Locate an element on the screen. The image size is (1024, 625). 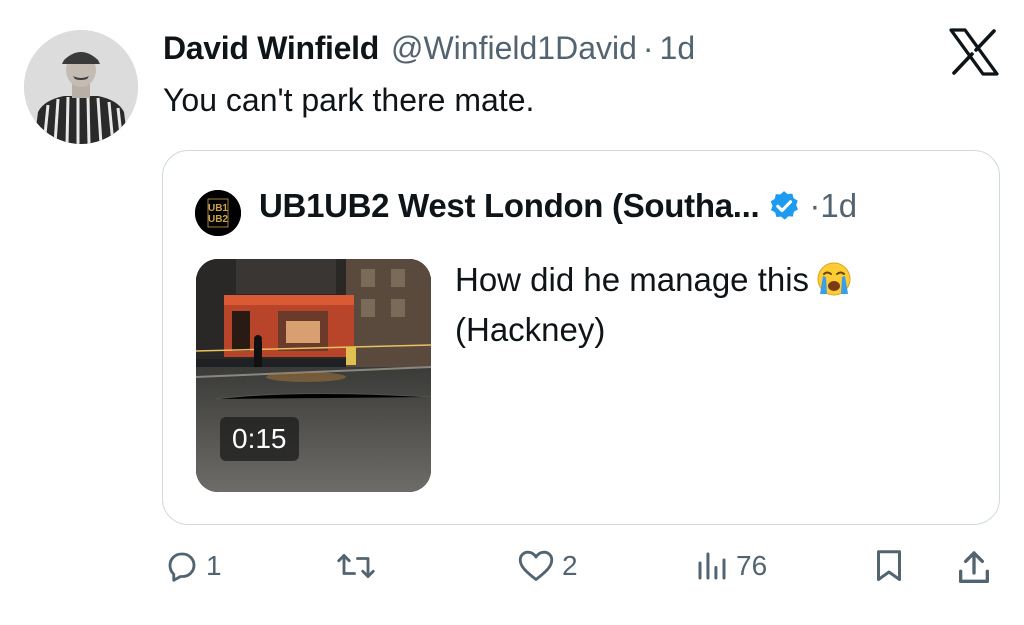
x-logo-icon is located at coordinates (974, 52).